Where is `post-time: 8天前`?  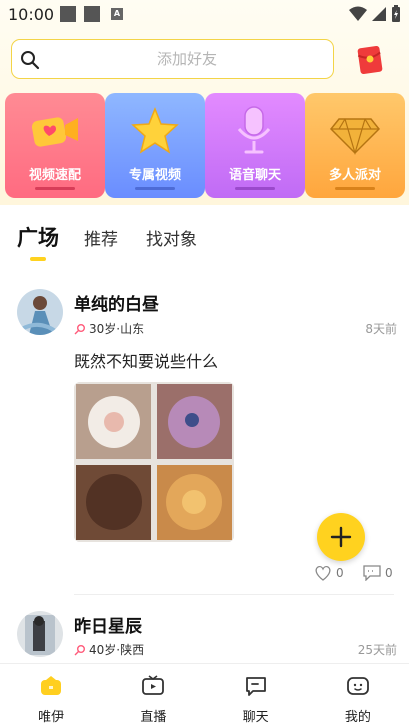 post-time: 8天前 is located at coordinates (381, 329).